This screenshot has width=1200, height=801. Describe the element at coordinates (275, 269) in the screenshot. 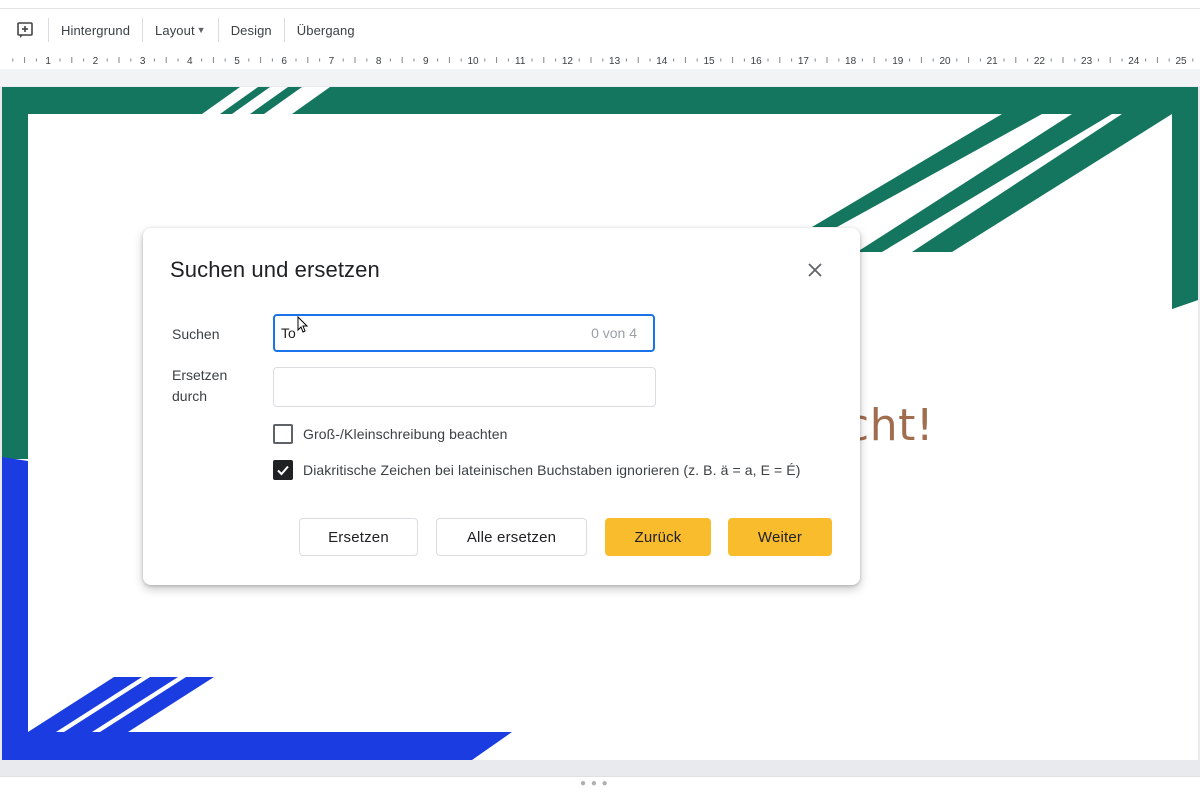

I see `dialog-title: Suchen und ersetzen` at that location.